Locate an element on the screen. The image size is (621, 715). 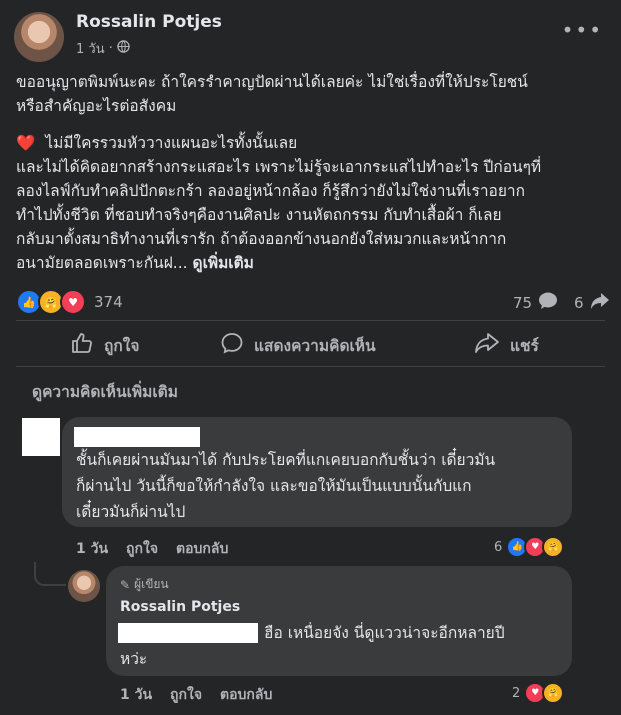
author-badge: ✎ ผู้เขียน is located at coordinates (144, 584).